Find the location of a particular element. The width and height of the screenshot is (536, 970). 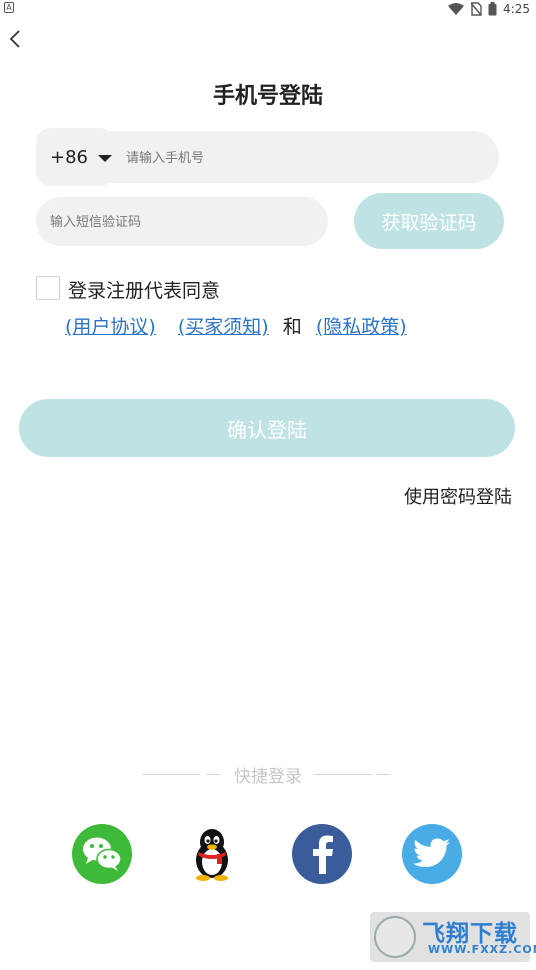

country-code-selector: +86 is located at coordinates (75, 157).